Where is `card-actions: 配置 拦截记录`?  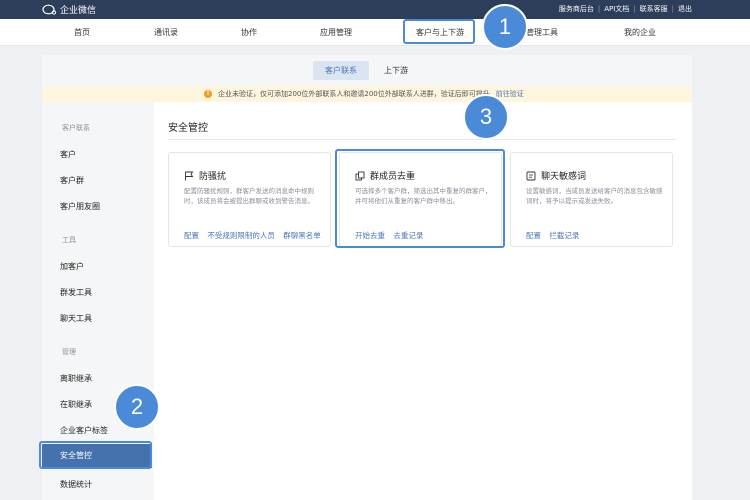
card-actions: 配置 拦截记录 is located at coordinates (555, 235).